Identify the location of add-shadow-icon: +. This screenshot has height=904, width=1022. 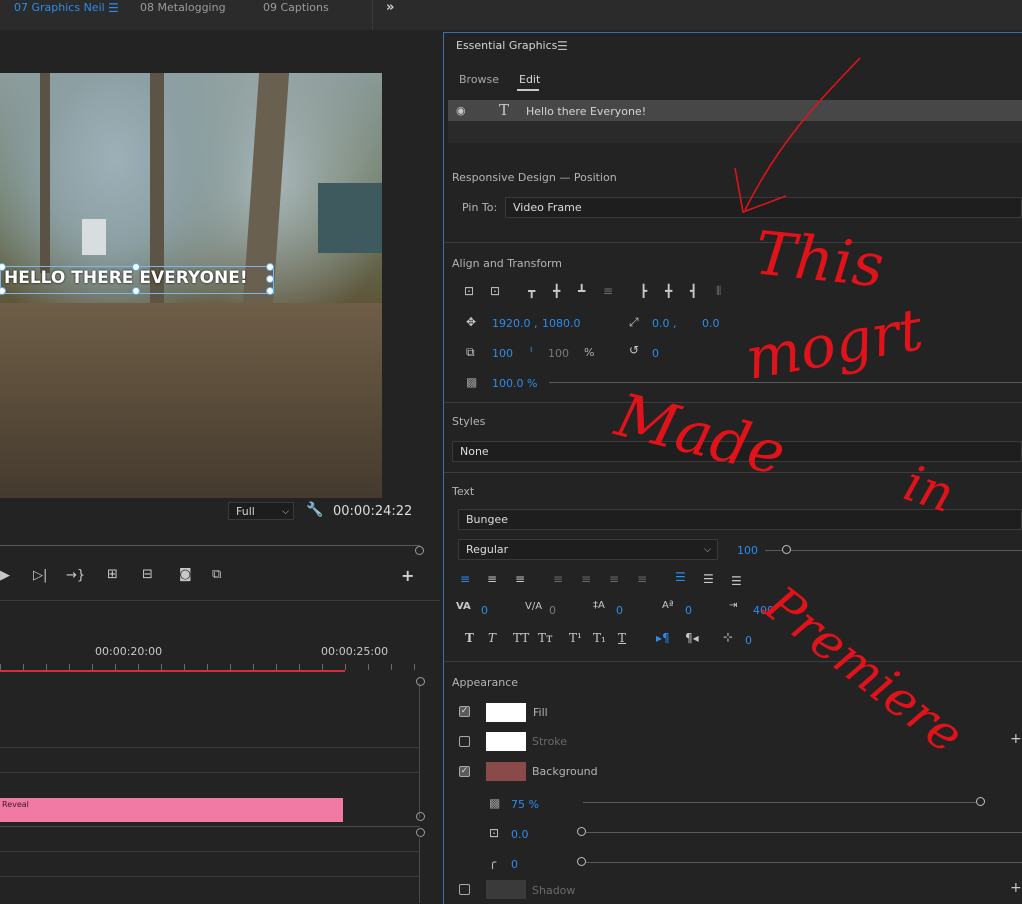
(1016, 888).